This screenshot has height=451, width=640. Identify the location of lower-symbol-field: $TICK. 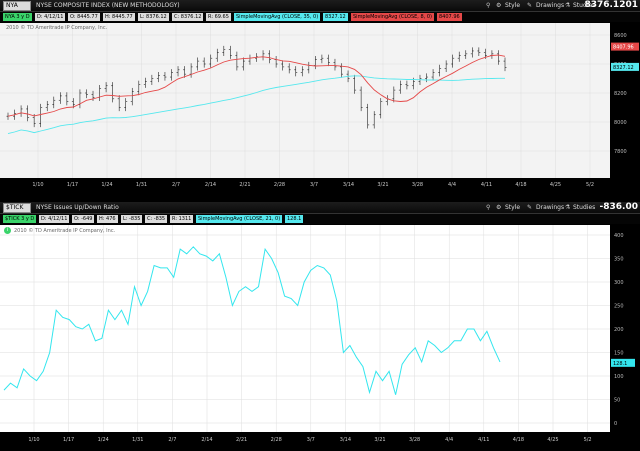
(17, 208).